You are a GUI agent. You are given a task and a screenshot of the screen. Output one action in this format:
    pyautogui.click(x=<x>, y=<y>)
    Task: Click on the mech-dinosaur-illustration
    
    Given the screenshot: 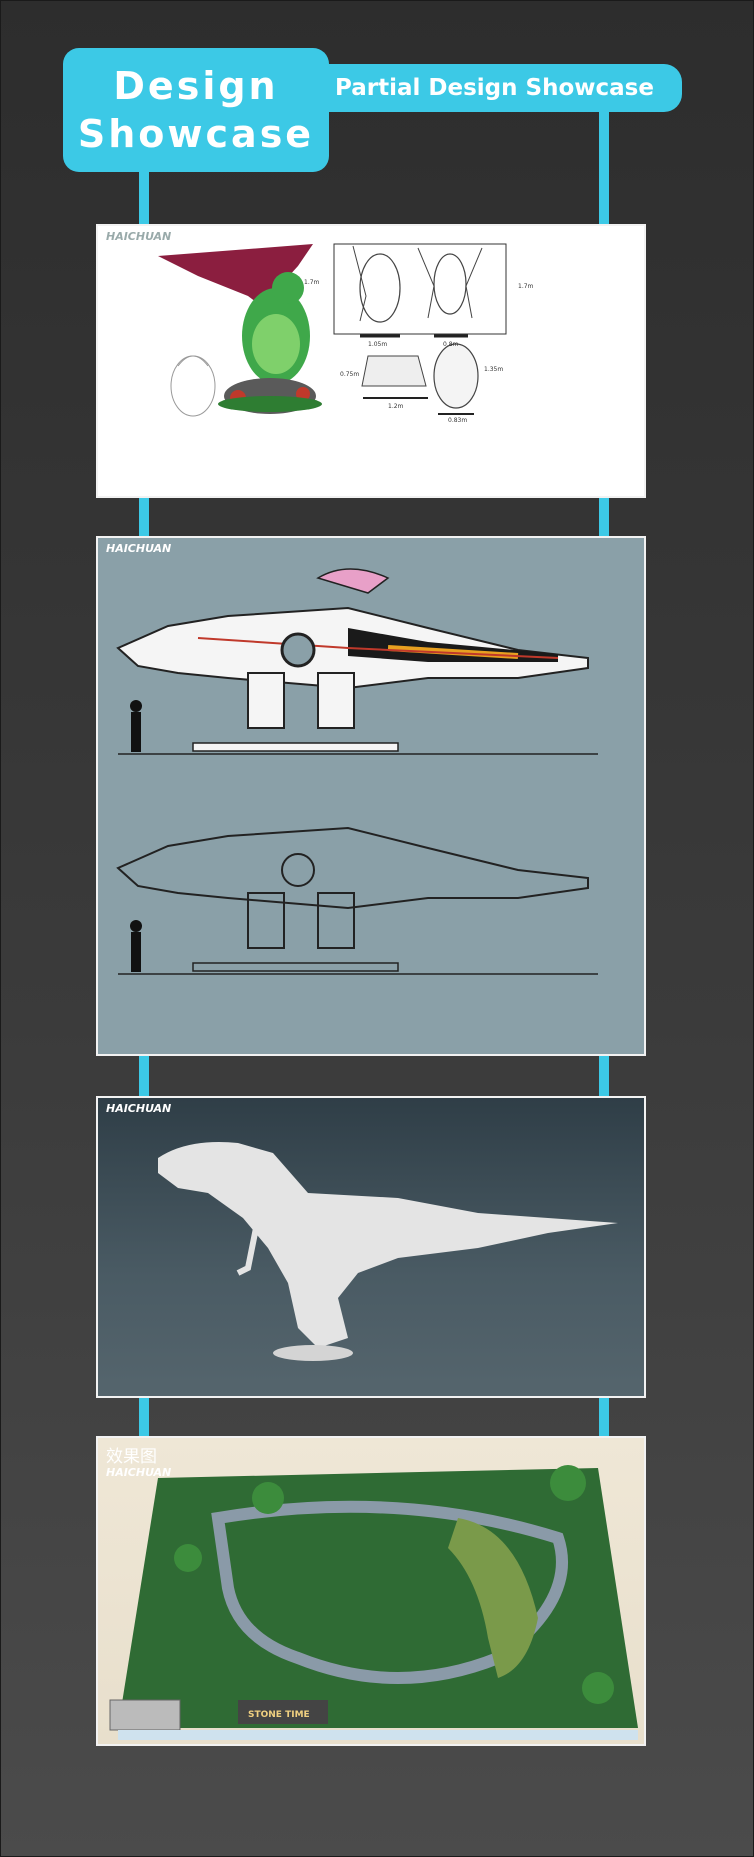 What is the action you would take?
    pyautogui.click(x=357, y=771)
    